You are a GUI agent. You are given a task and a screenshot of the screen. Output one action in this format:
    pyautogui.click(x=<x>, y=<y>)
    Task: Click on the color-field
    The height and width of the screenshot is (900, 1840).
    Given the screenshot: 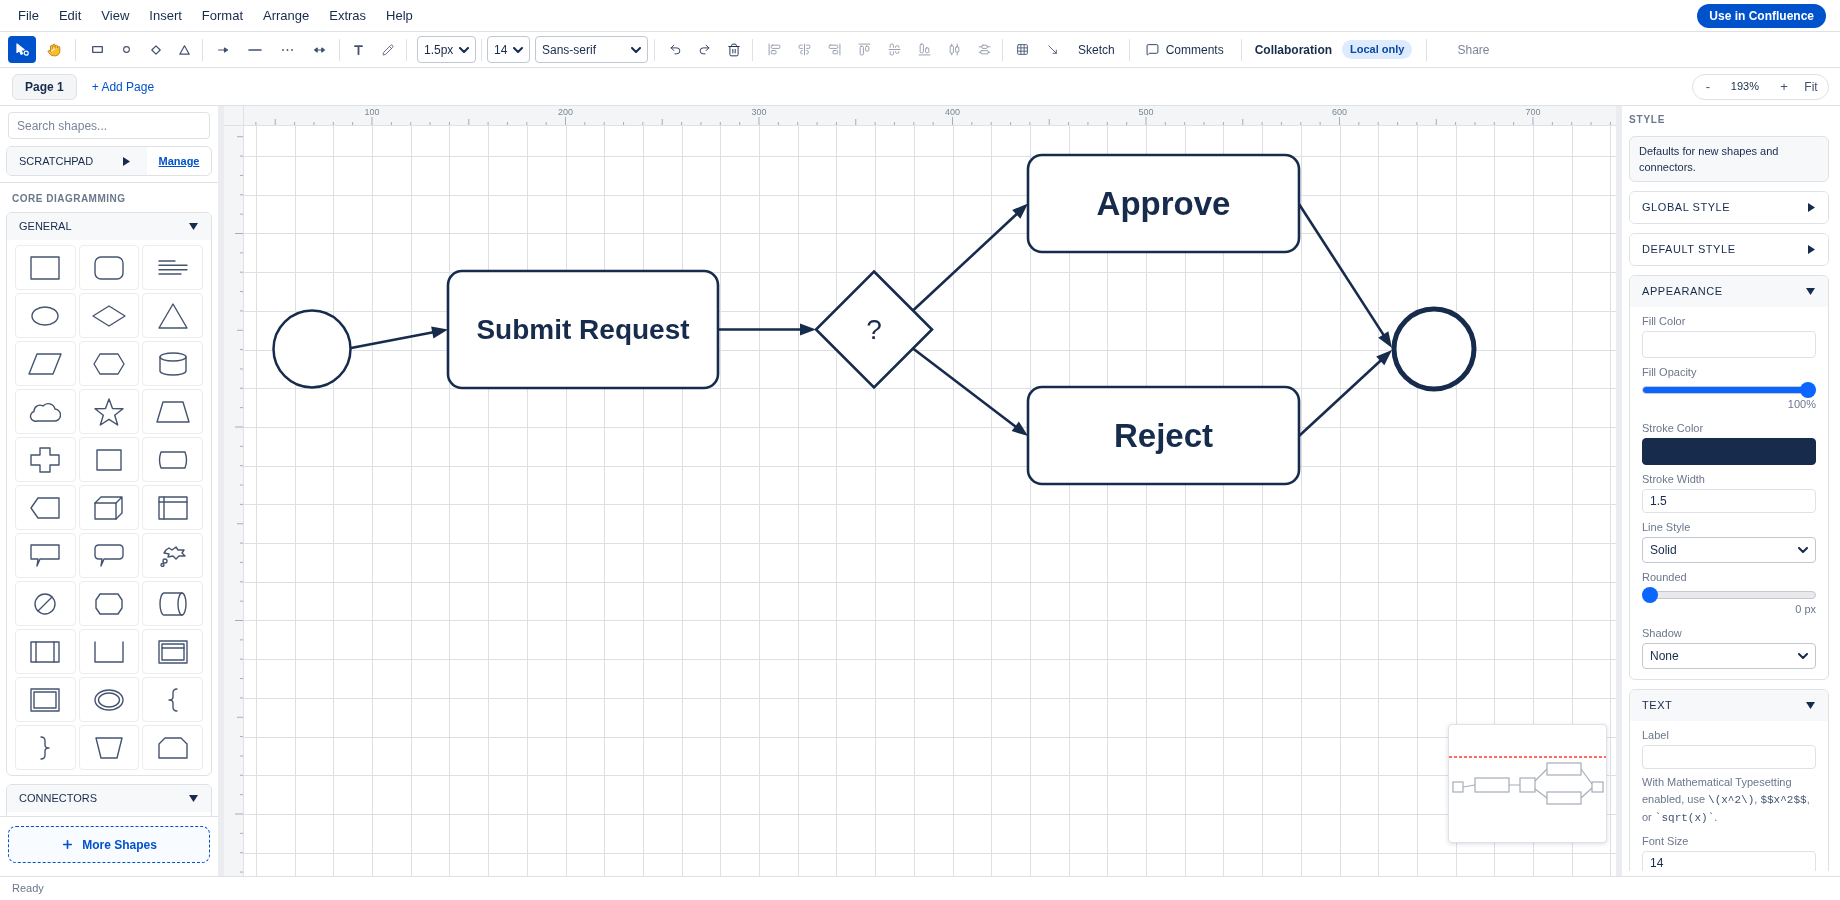 What is the action you would take?
    pyautogui.click(x=1729, y=344)
    